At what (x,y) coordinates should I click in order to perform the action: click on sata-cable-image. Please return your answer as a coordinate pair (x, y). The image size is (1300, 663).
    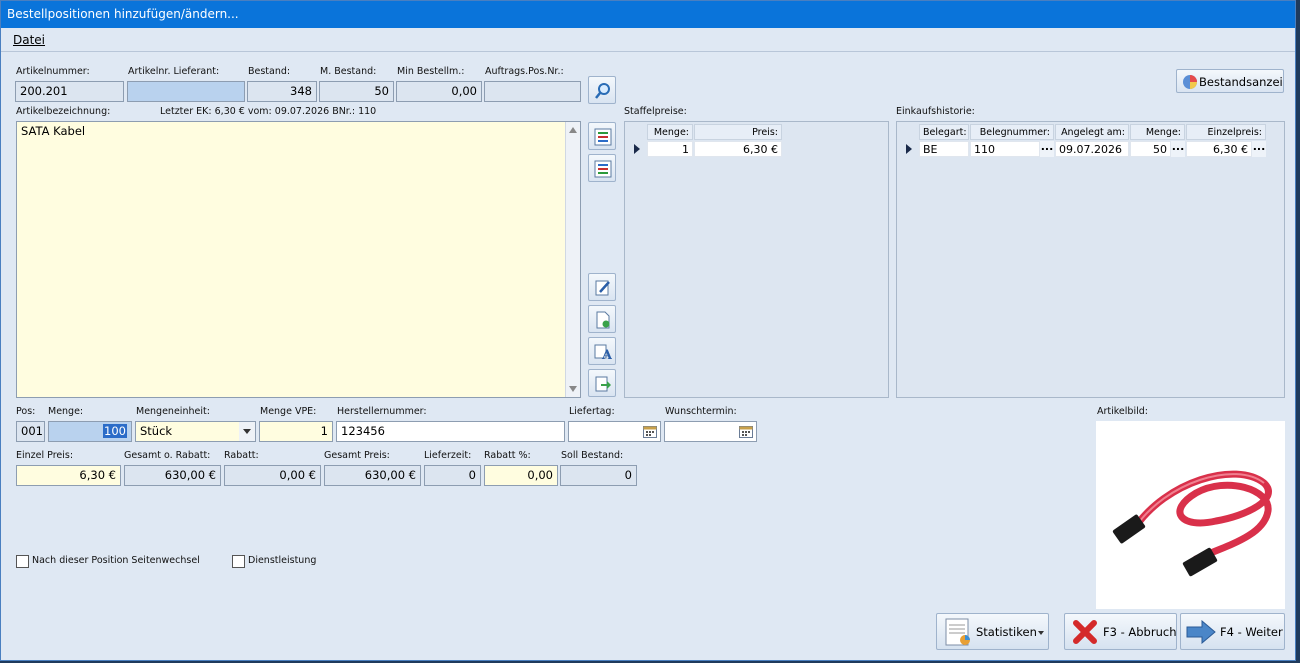
    Looking at the image, I should click on (1192, 523).